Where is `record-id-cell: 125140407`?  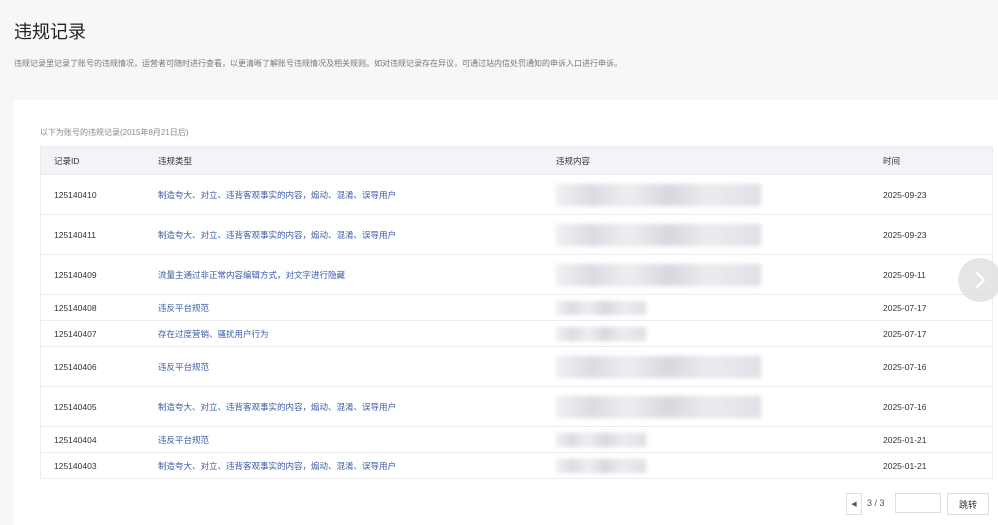 record-id-cell: 125140407 is located at coordinates (99, 333).